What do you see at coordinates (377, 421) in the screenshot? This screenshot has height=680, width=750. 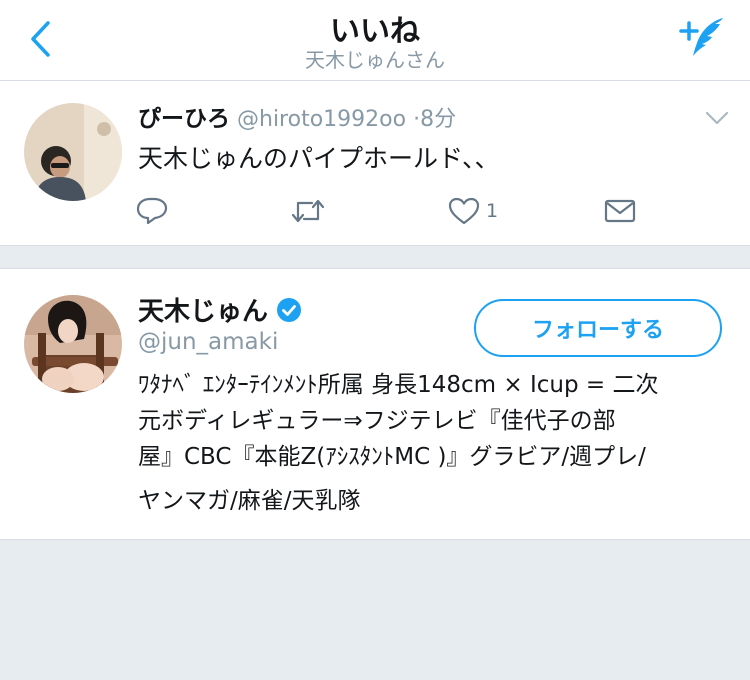 I see `bio-line: 元ボディレギュラー⇒フジテレビ『佳代子の部` at bounding box center [377, 421].